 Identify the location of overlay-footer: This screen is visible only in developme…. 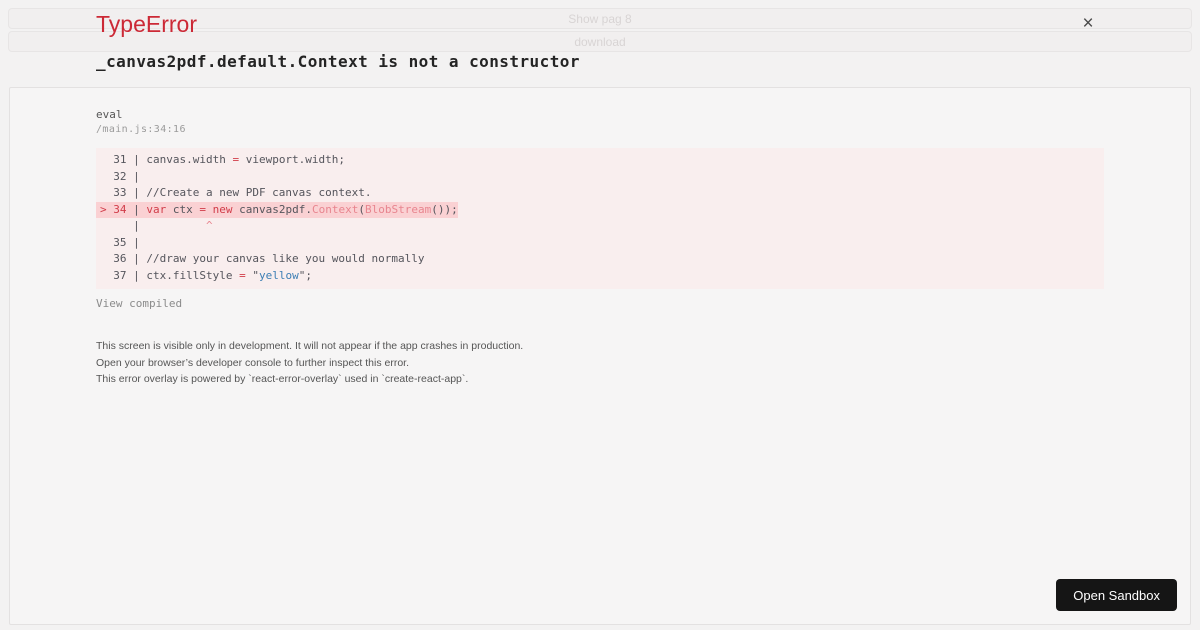
(309, 363).